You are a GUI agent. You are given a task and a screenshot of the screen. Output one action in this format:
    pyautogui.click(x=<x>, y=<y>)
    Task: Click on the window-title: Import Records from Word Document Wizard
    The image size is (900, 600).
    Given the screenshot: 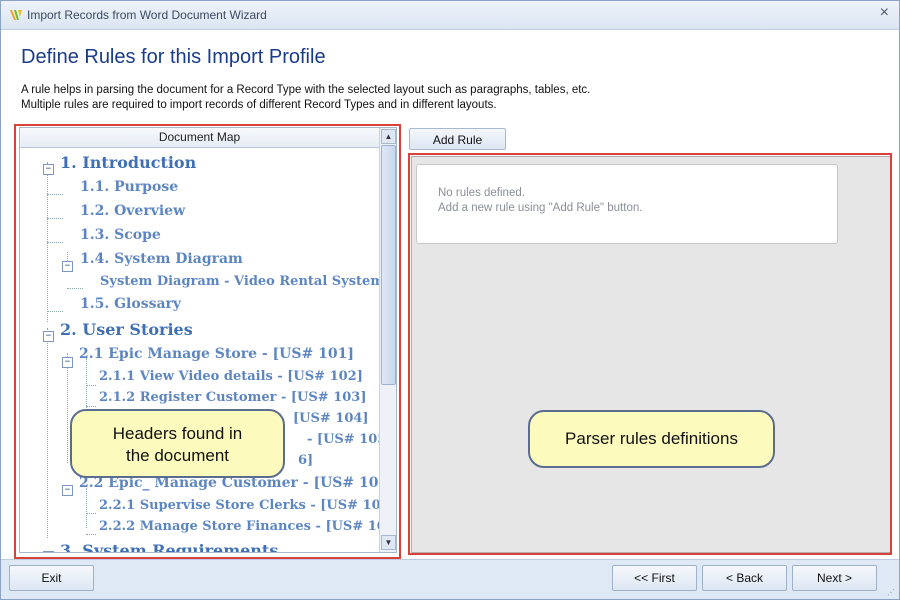 What is the action you would take?
    pyautogui.click(x=147, y=15)
    